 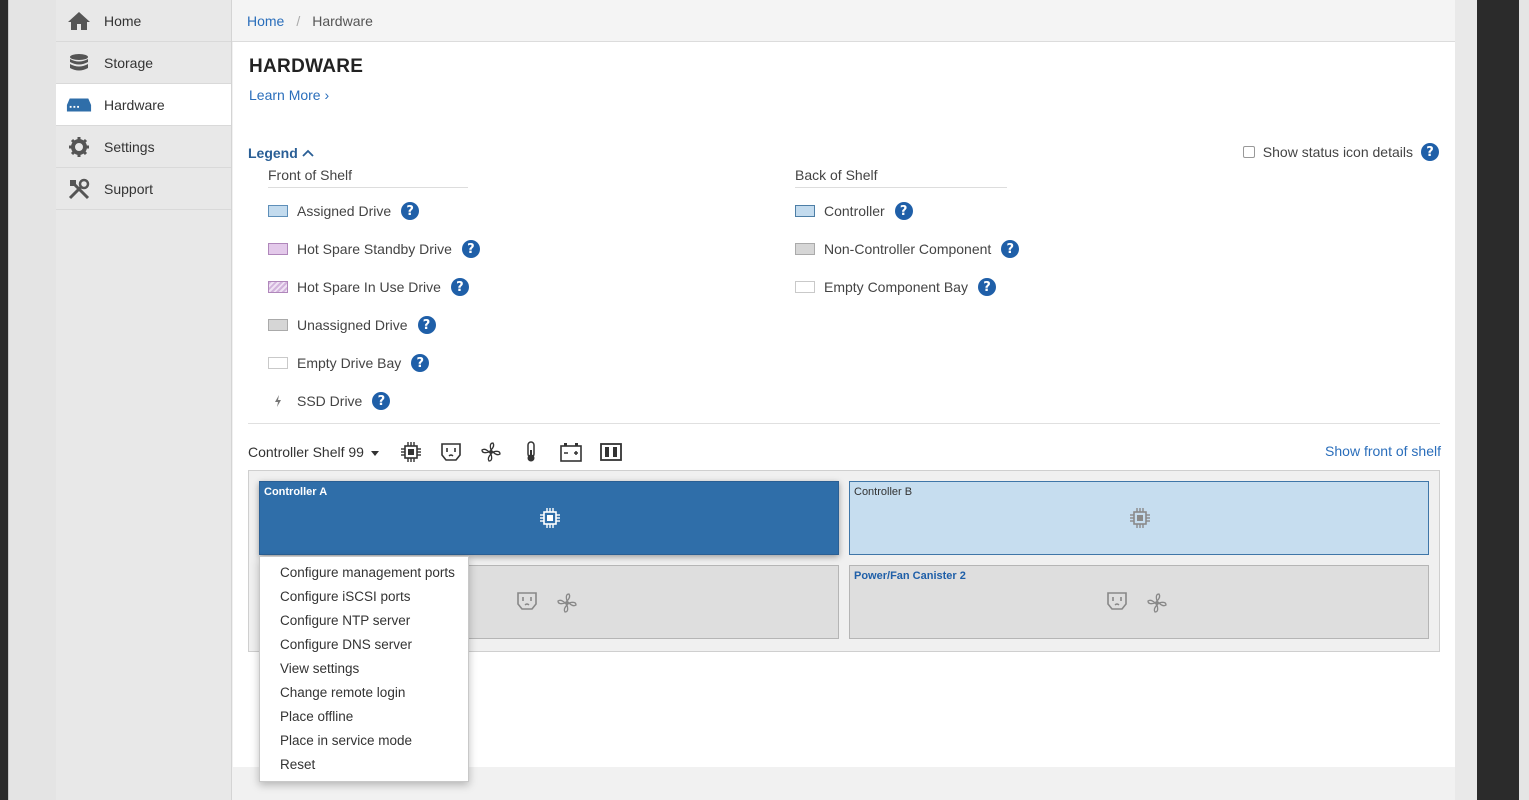 I want to click on assigned-drive-swatch, so click(x=278, y=211).